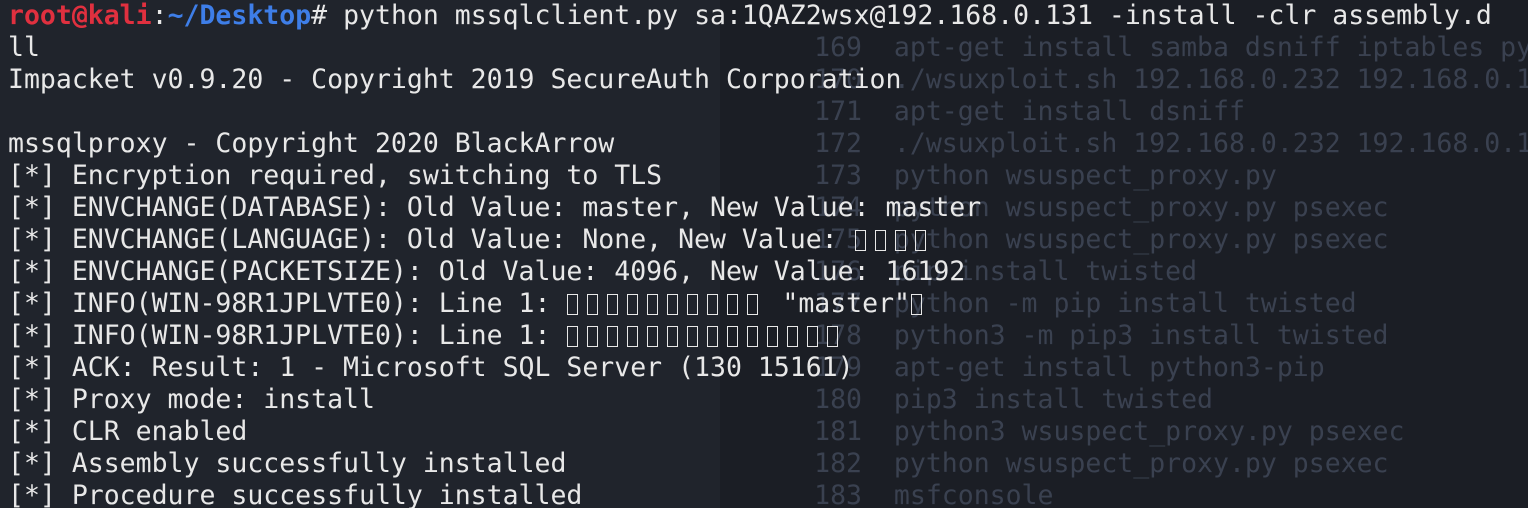  I want to click on prompt-symbol: #, so click(327, 15).